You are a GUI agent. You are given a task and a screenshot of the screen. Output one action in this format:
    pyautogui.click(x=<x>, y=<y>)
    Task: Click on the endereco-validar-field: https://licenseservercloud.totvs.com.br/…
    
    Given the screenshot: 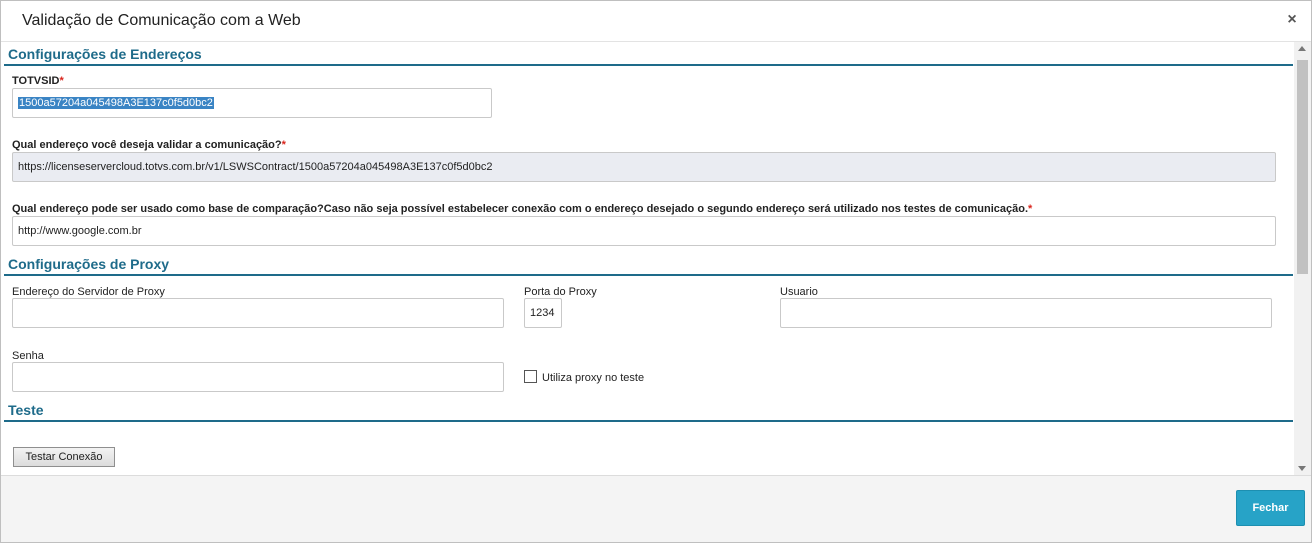 What is the action you would take?
    pyautogui.click(x=644, y=167)
    